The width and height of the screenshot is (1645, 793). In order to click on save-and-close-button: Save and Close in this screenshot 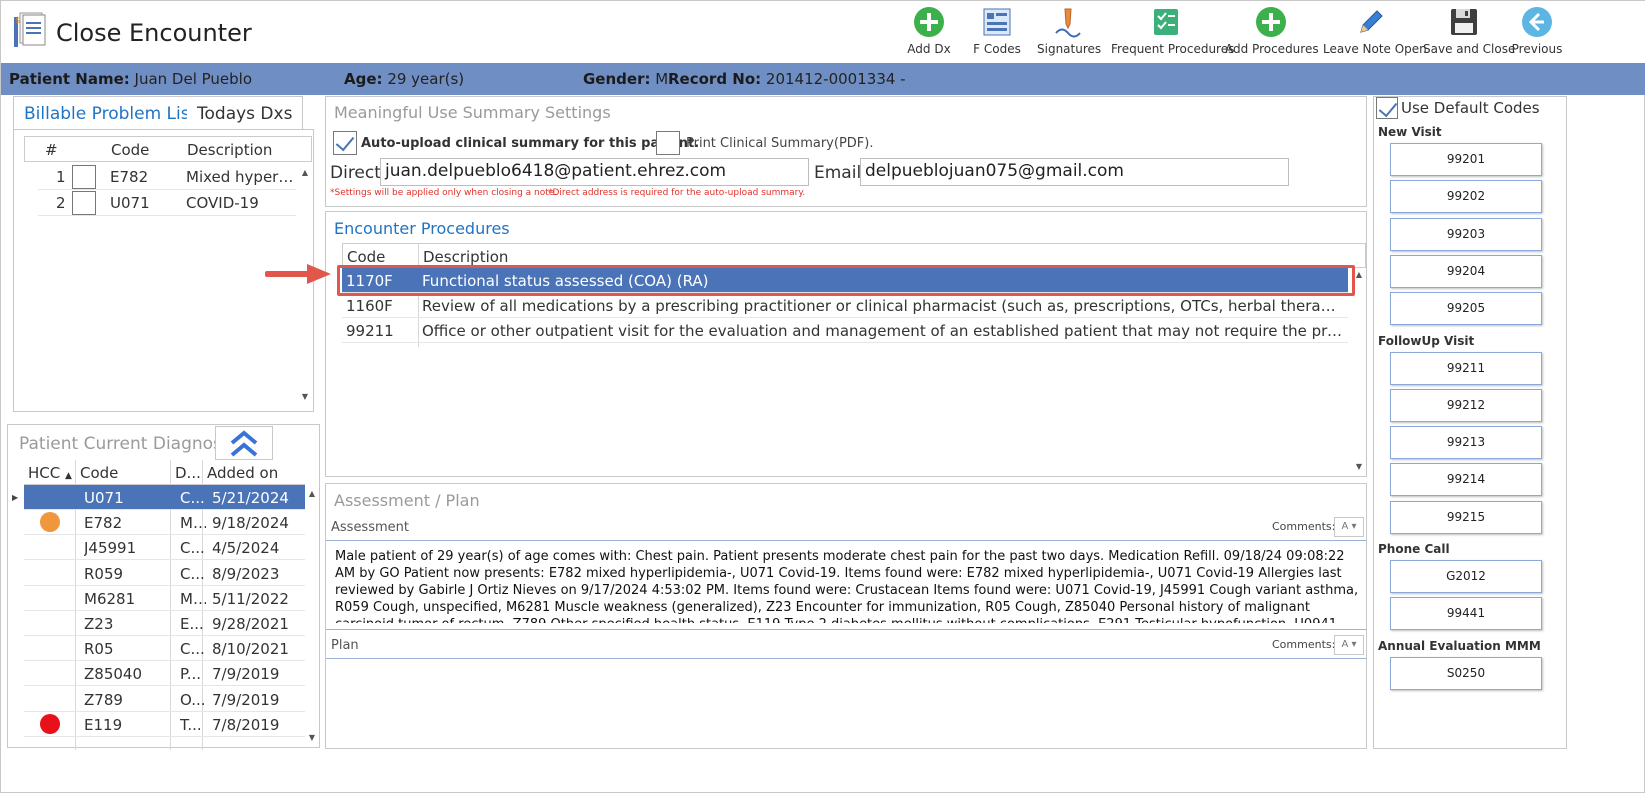, I will do `click(1469, 32)`.